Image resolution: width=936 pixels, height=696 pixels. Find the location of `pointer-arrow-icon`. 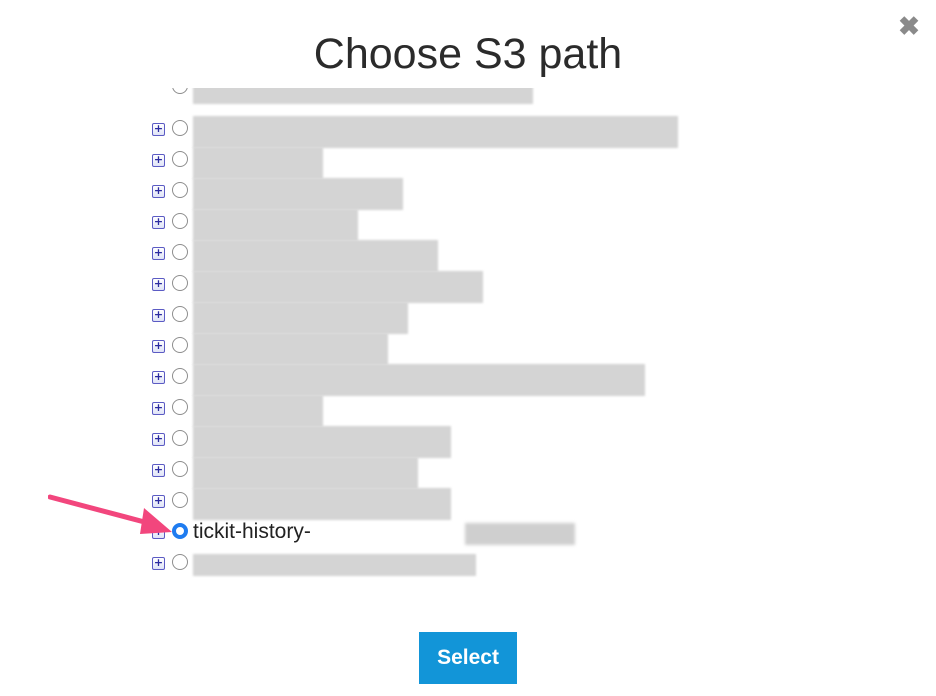

pointer-arrow-icon is located at coordinates (110, 514).